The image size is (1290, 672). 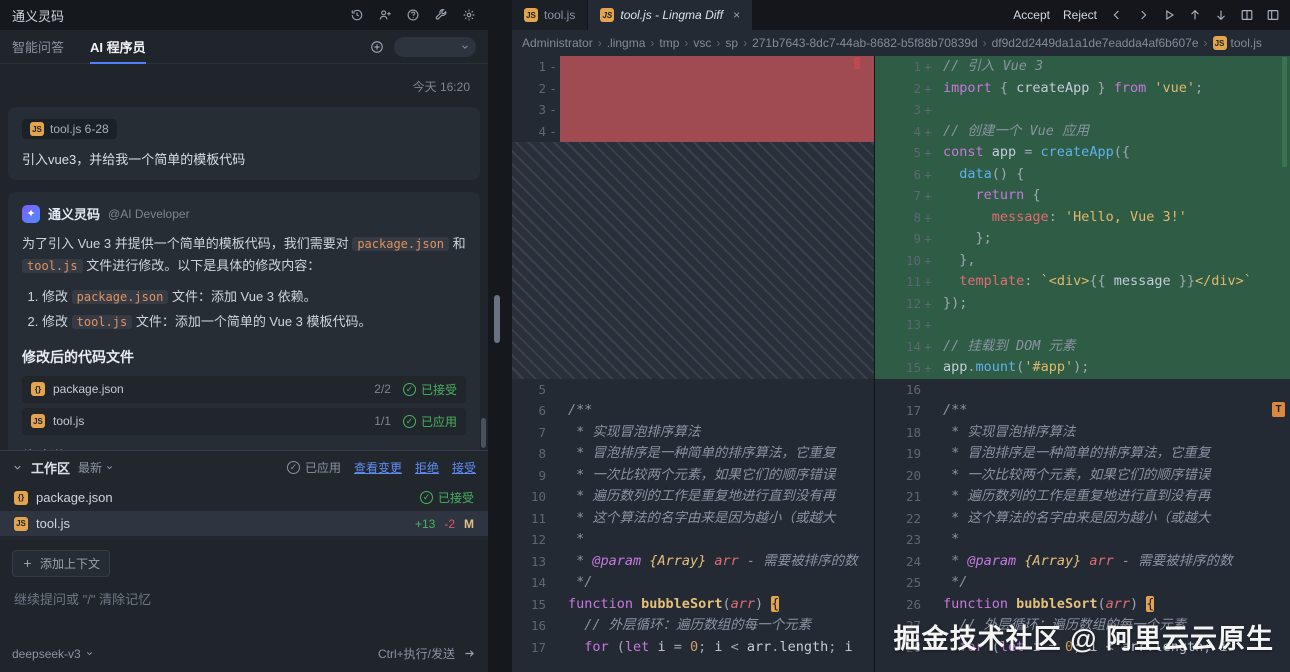 What do you see at coordinates (702, 43) in the screenshot?
I see `breadcrumb-item: vsc` at bounding box center [702, 43].